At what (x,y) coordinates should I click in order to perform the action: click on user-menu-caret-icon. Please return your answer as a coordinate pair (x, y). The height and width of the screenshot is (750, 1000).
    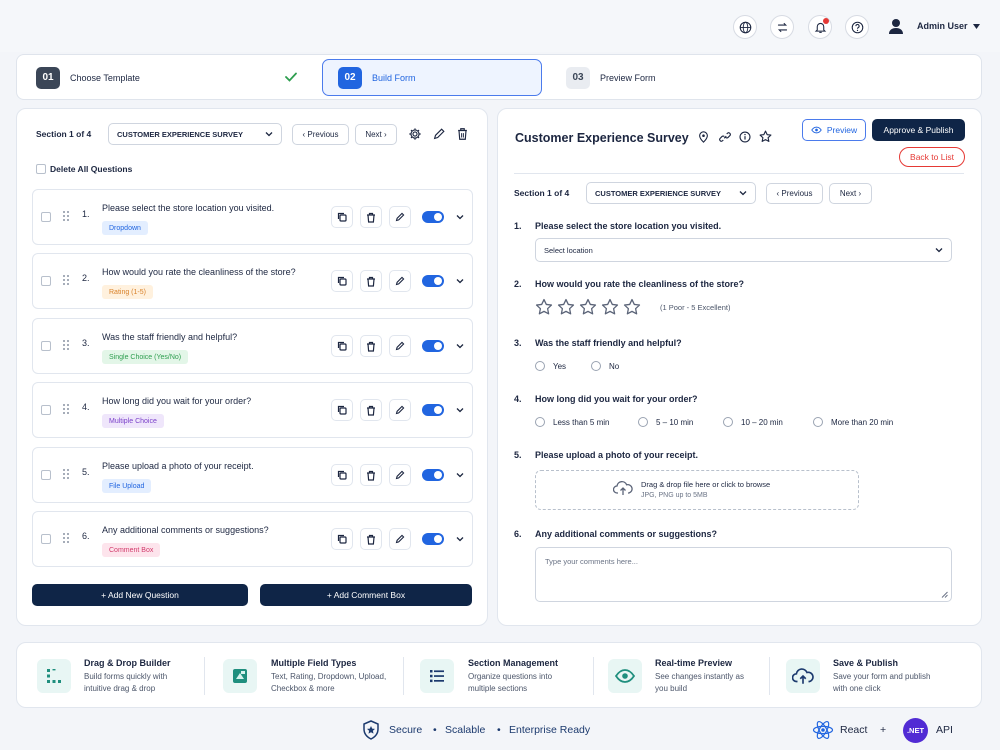
    Looking at the image, I should click on (976, 26).